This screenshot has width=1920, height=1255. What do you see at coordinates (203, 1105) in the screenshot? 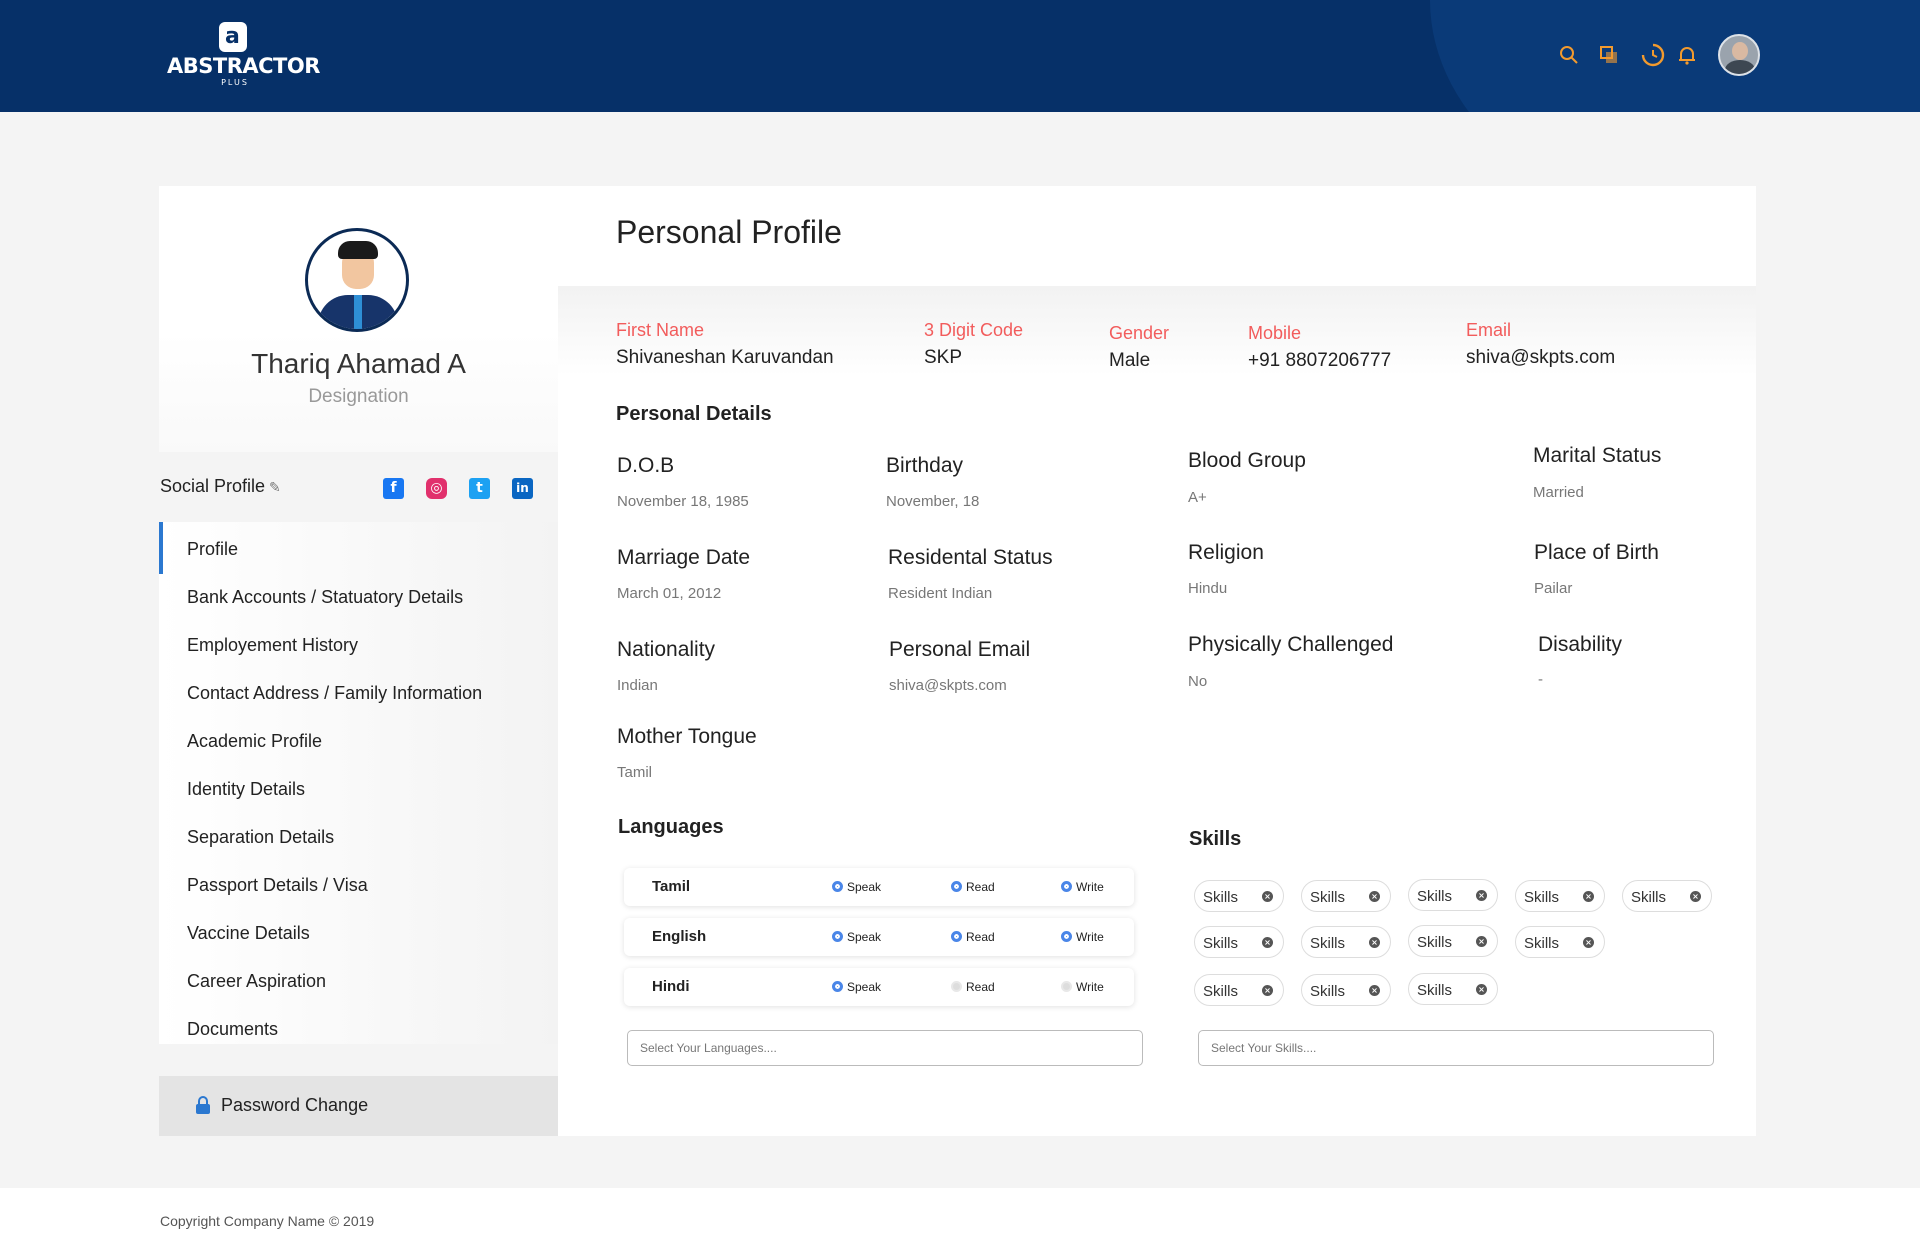
I see `lock-icon` at bounding box center [203, 1105].